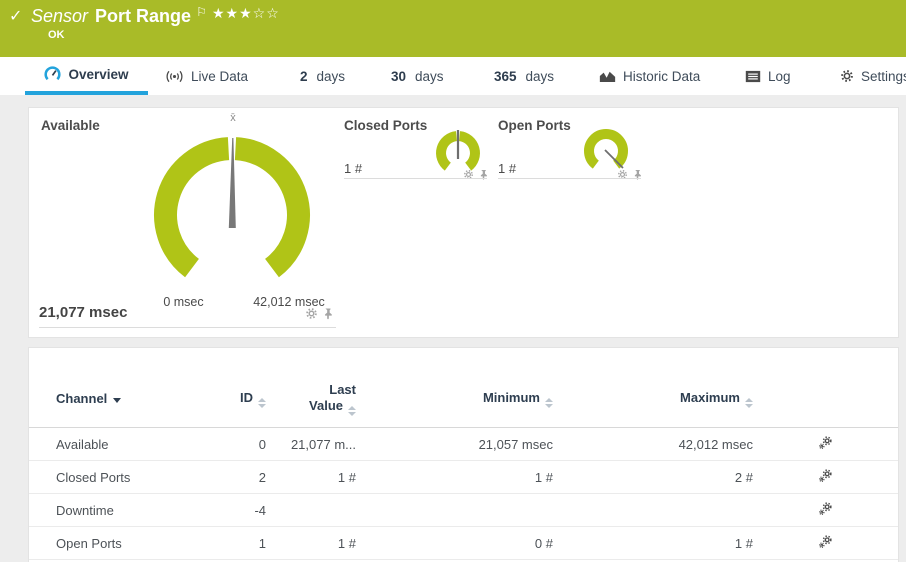 The width and height of the screenshot is (906, 562). What do you see at coordinates (52, 72) in the screenshot?
I see `gauge-icon` at bounding box center [52, 72].